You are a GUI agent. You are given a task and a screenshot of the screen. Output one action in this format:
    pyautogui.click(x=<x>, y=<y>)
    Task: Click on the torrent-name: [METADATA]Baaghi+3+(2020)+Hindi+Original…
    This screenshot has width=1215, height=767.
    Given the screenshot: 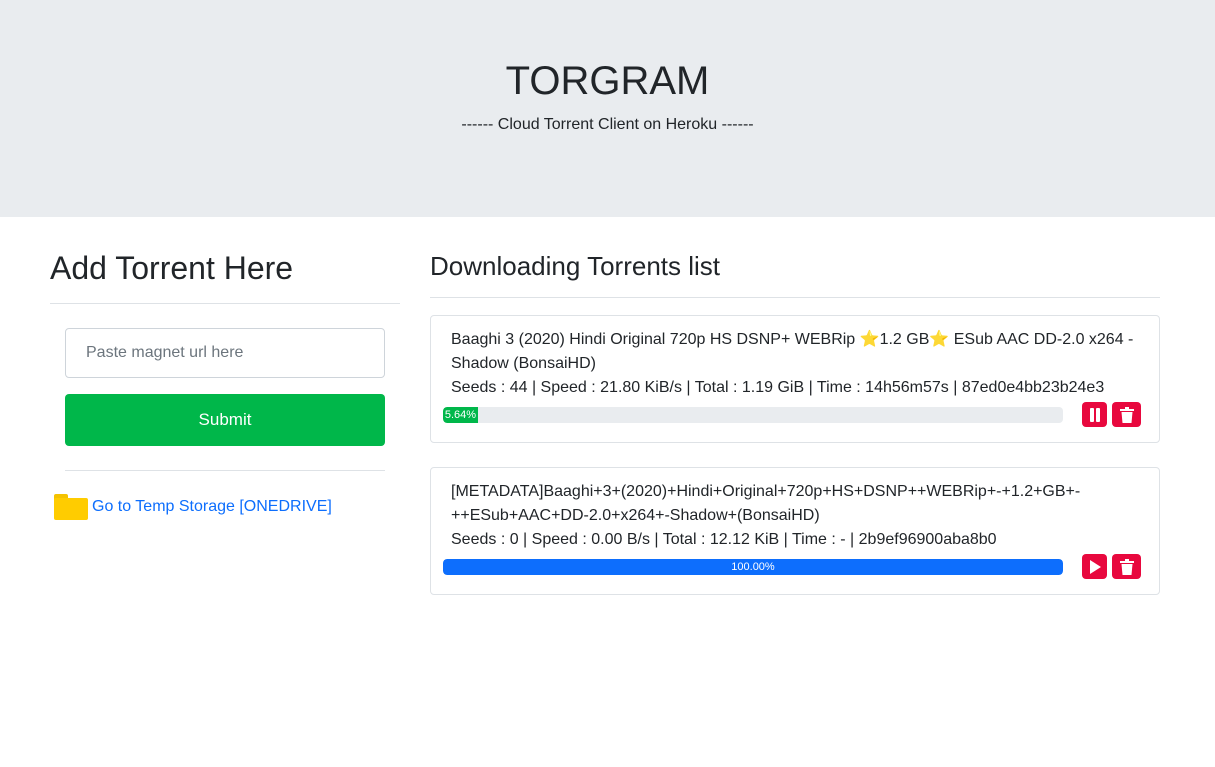 What is the action you would take?
    pyautogui.click(x=766, y=503)
    